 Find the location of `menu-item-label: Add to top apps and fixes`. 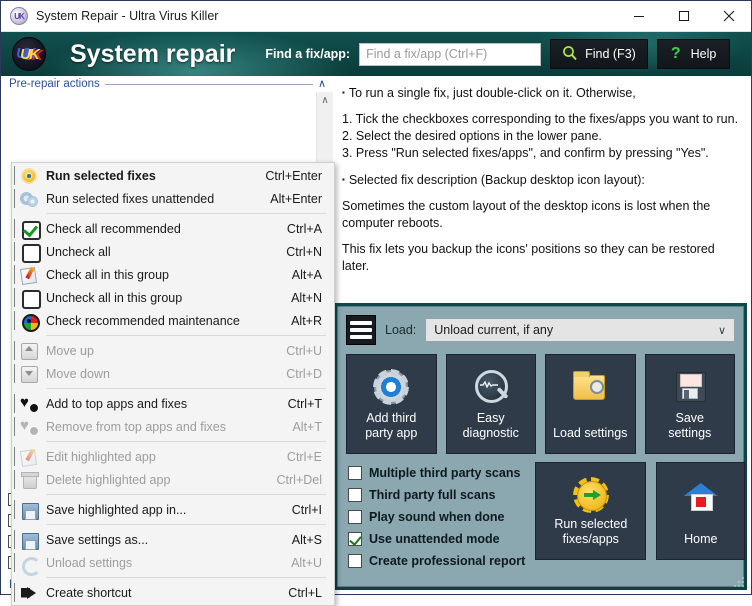

menu-item-label: Add to top apps and fixes is located at coordinates (117, 403).